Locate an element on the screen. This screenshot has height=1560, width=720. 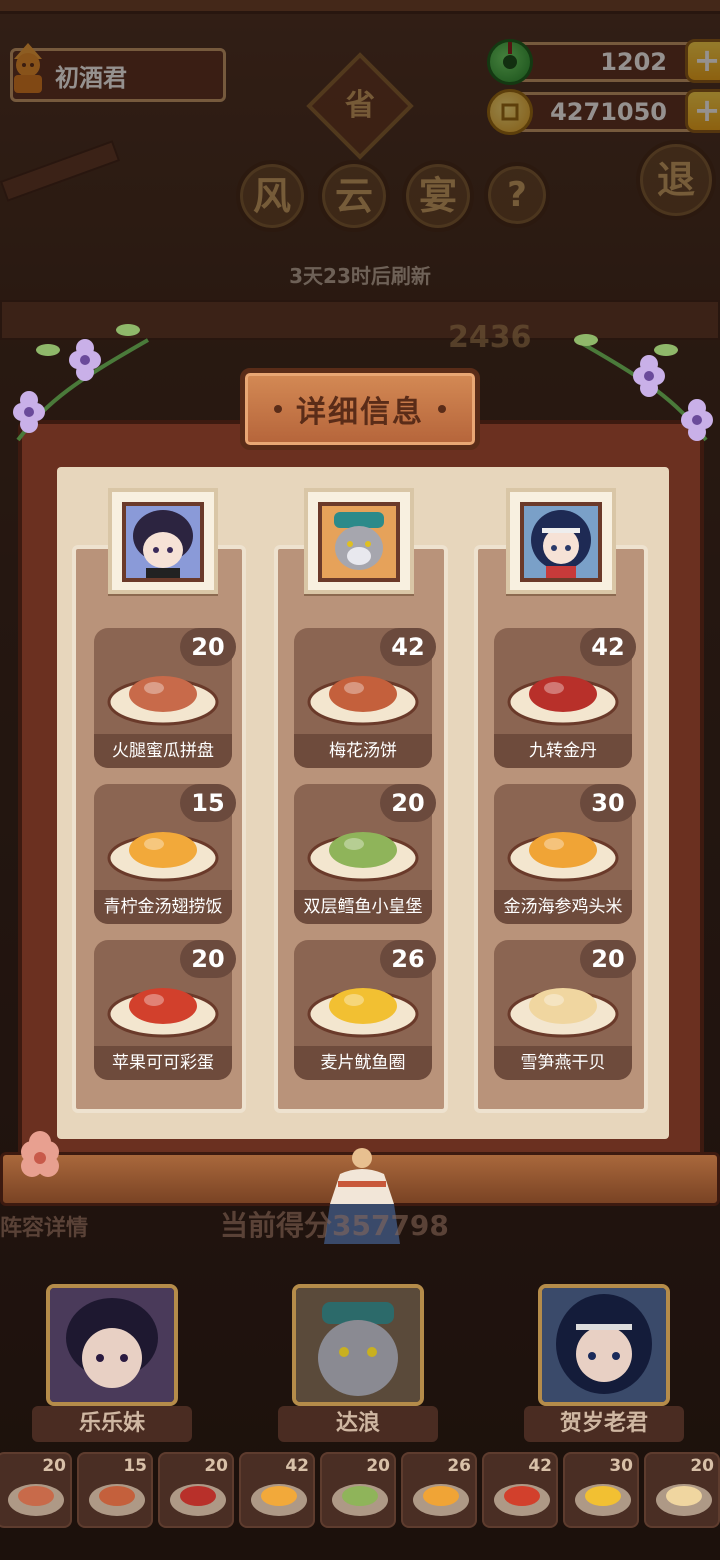
dish-name: 苹果可可彩蛋 is located at coordinates (163, 1063).